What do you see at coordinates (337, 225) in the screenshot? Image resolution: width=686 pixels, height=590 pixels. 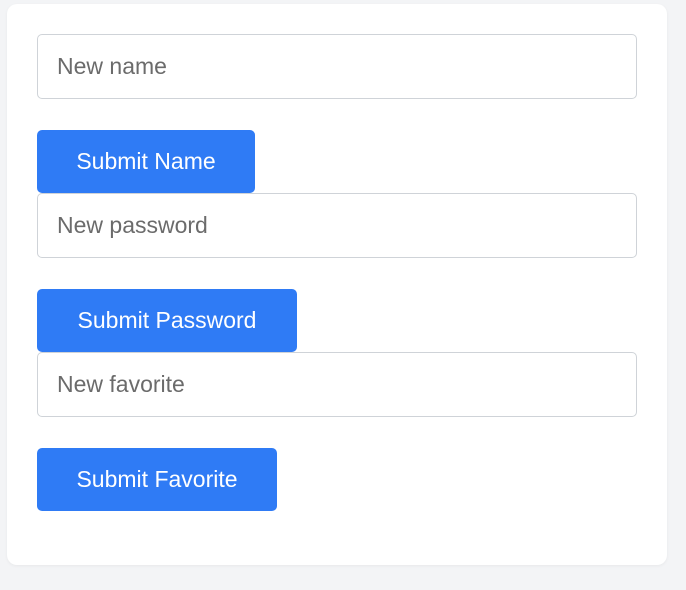 I see `password-input` at bounding box center [337, 225].